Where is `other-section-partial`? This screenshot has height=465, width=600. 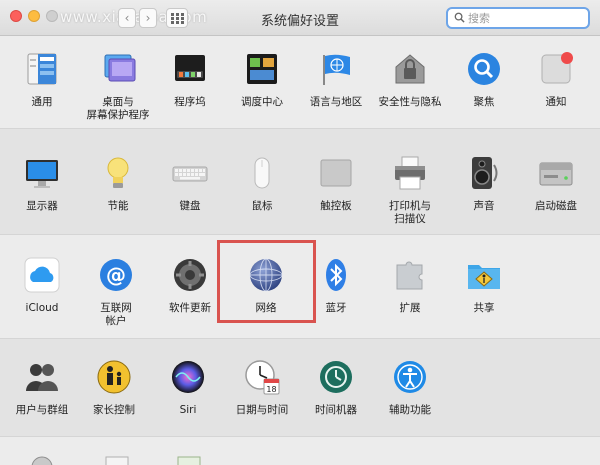 other-section-partial is located at coordinates (300, 450).